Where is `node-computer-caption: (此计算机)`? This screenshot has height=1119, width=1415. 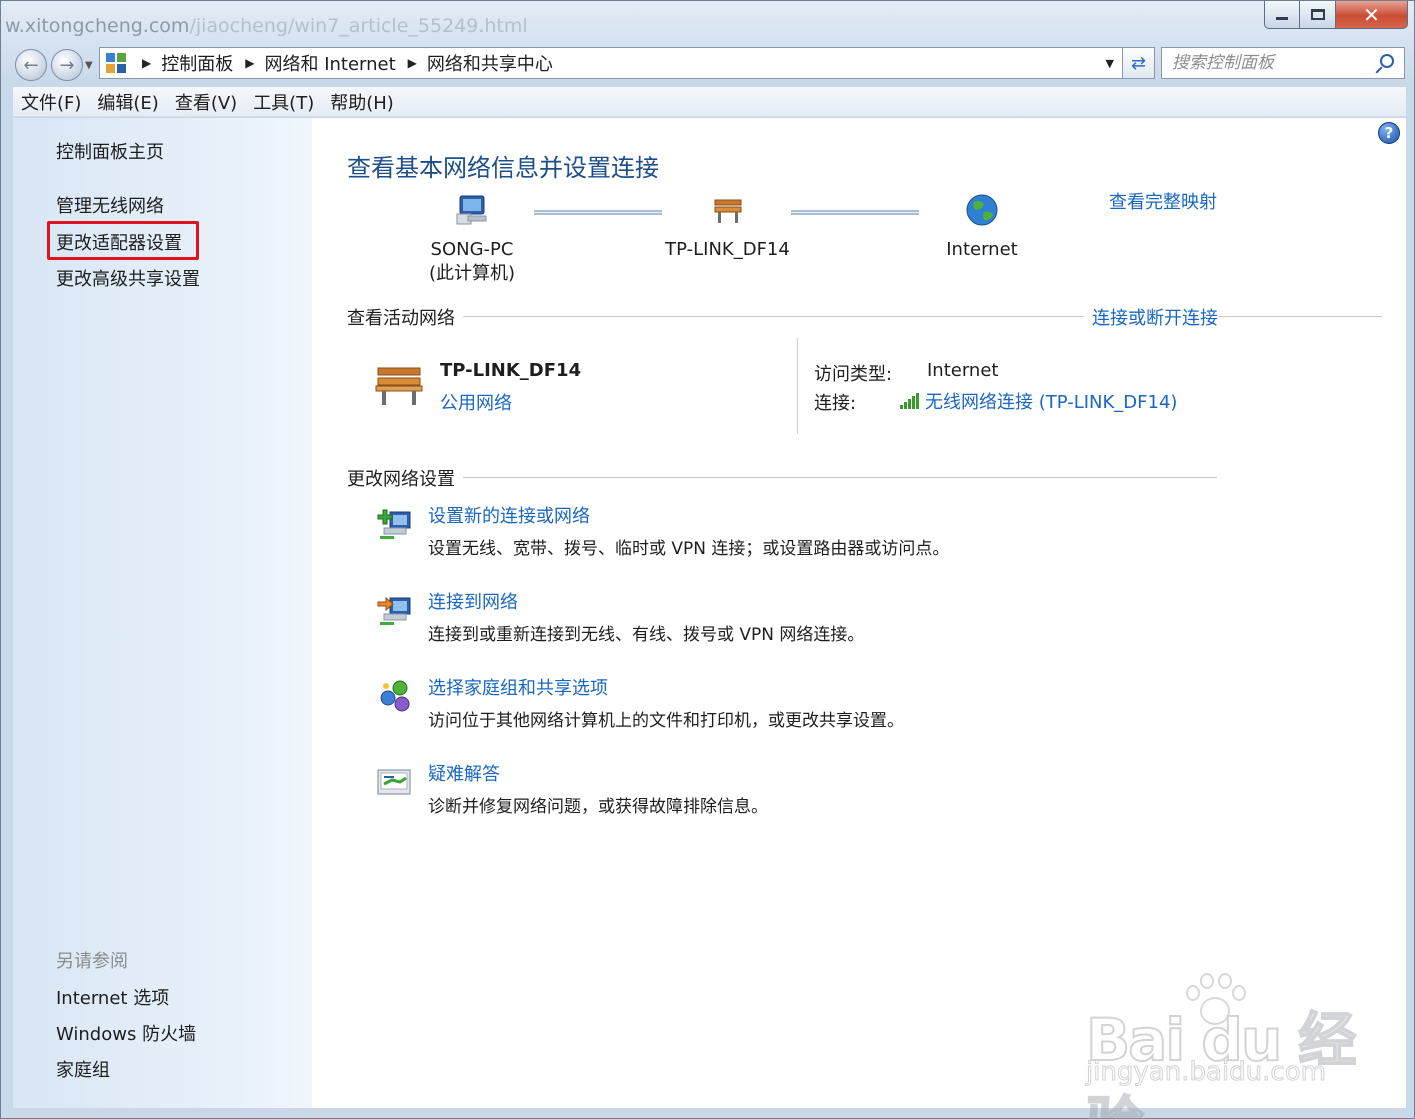
node-computer-caption: (此计算机) is located at coordinates (472, 273).